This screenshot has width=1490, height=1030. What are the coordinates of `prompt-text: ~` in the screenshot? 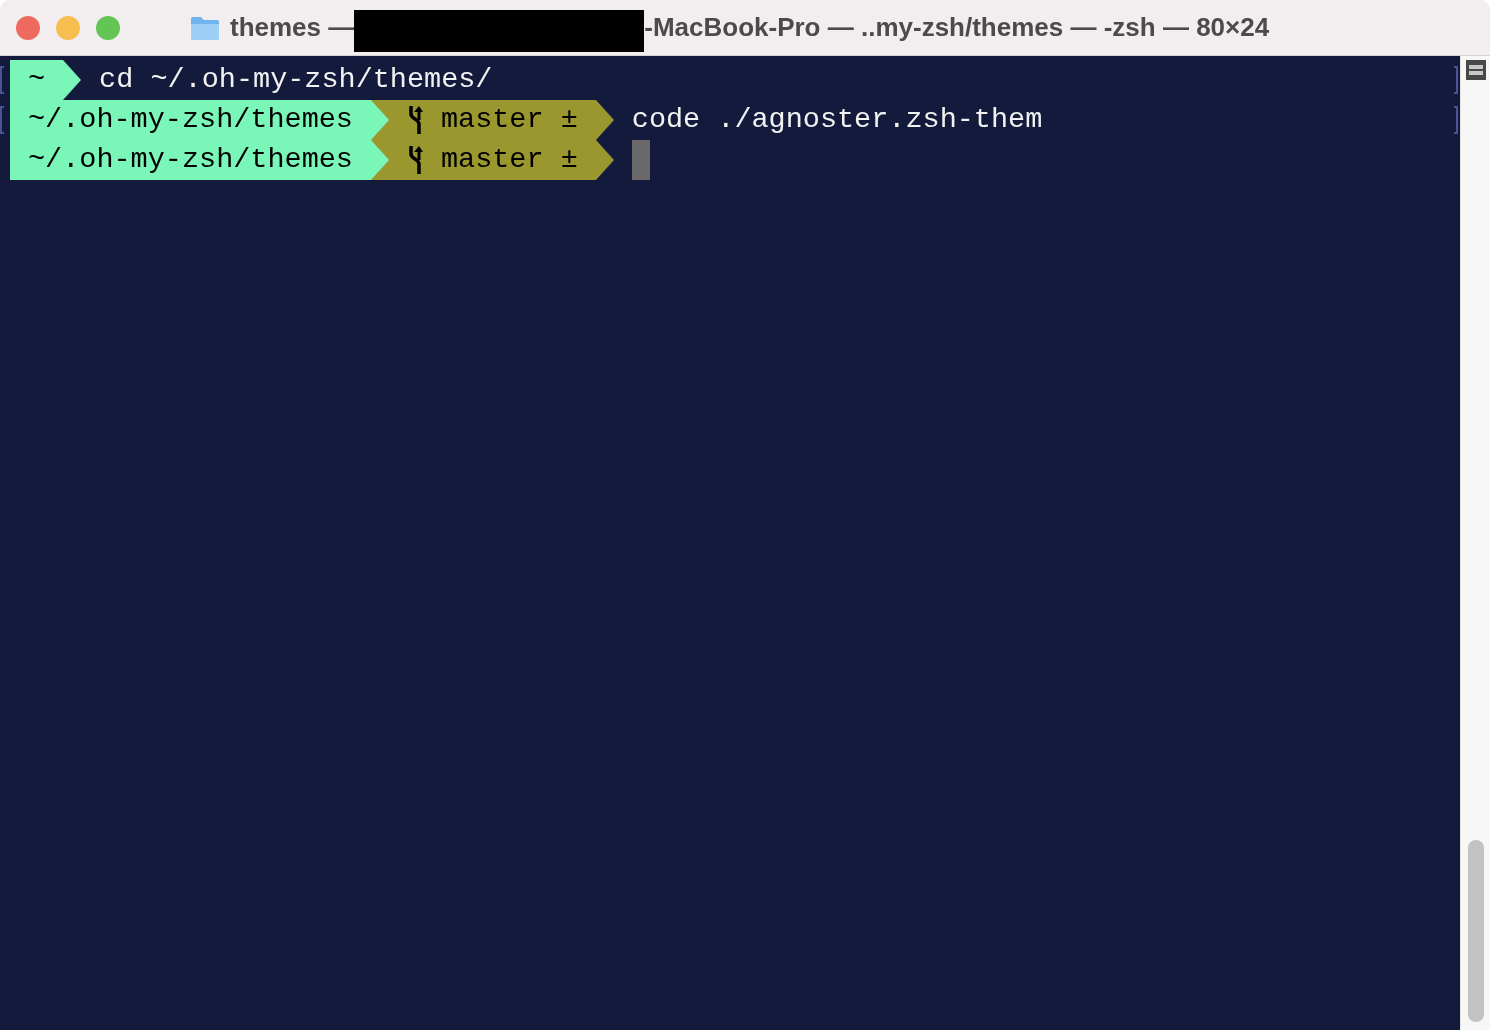 It's located at (37, 80).